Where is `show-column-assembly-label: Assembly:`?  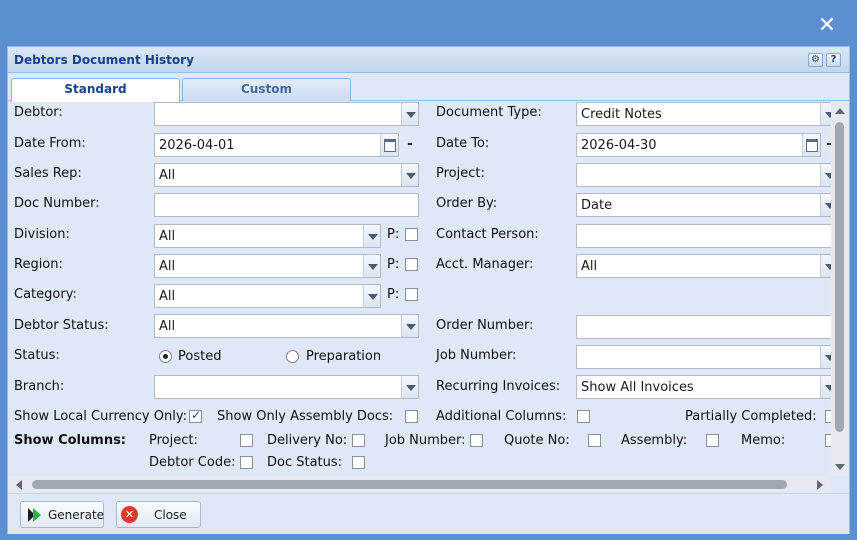 show-column-assembly-label: Assembly: is located at coordinates (654, 440).